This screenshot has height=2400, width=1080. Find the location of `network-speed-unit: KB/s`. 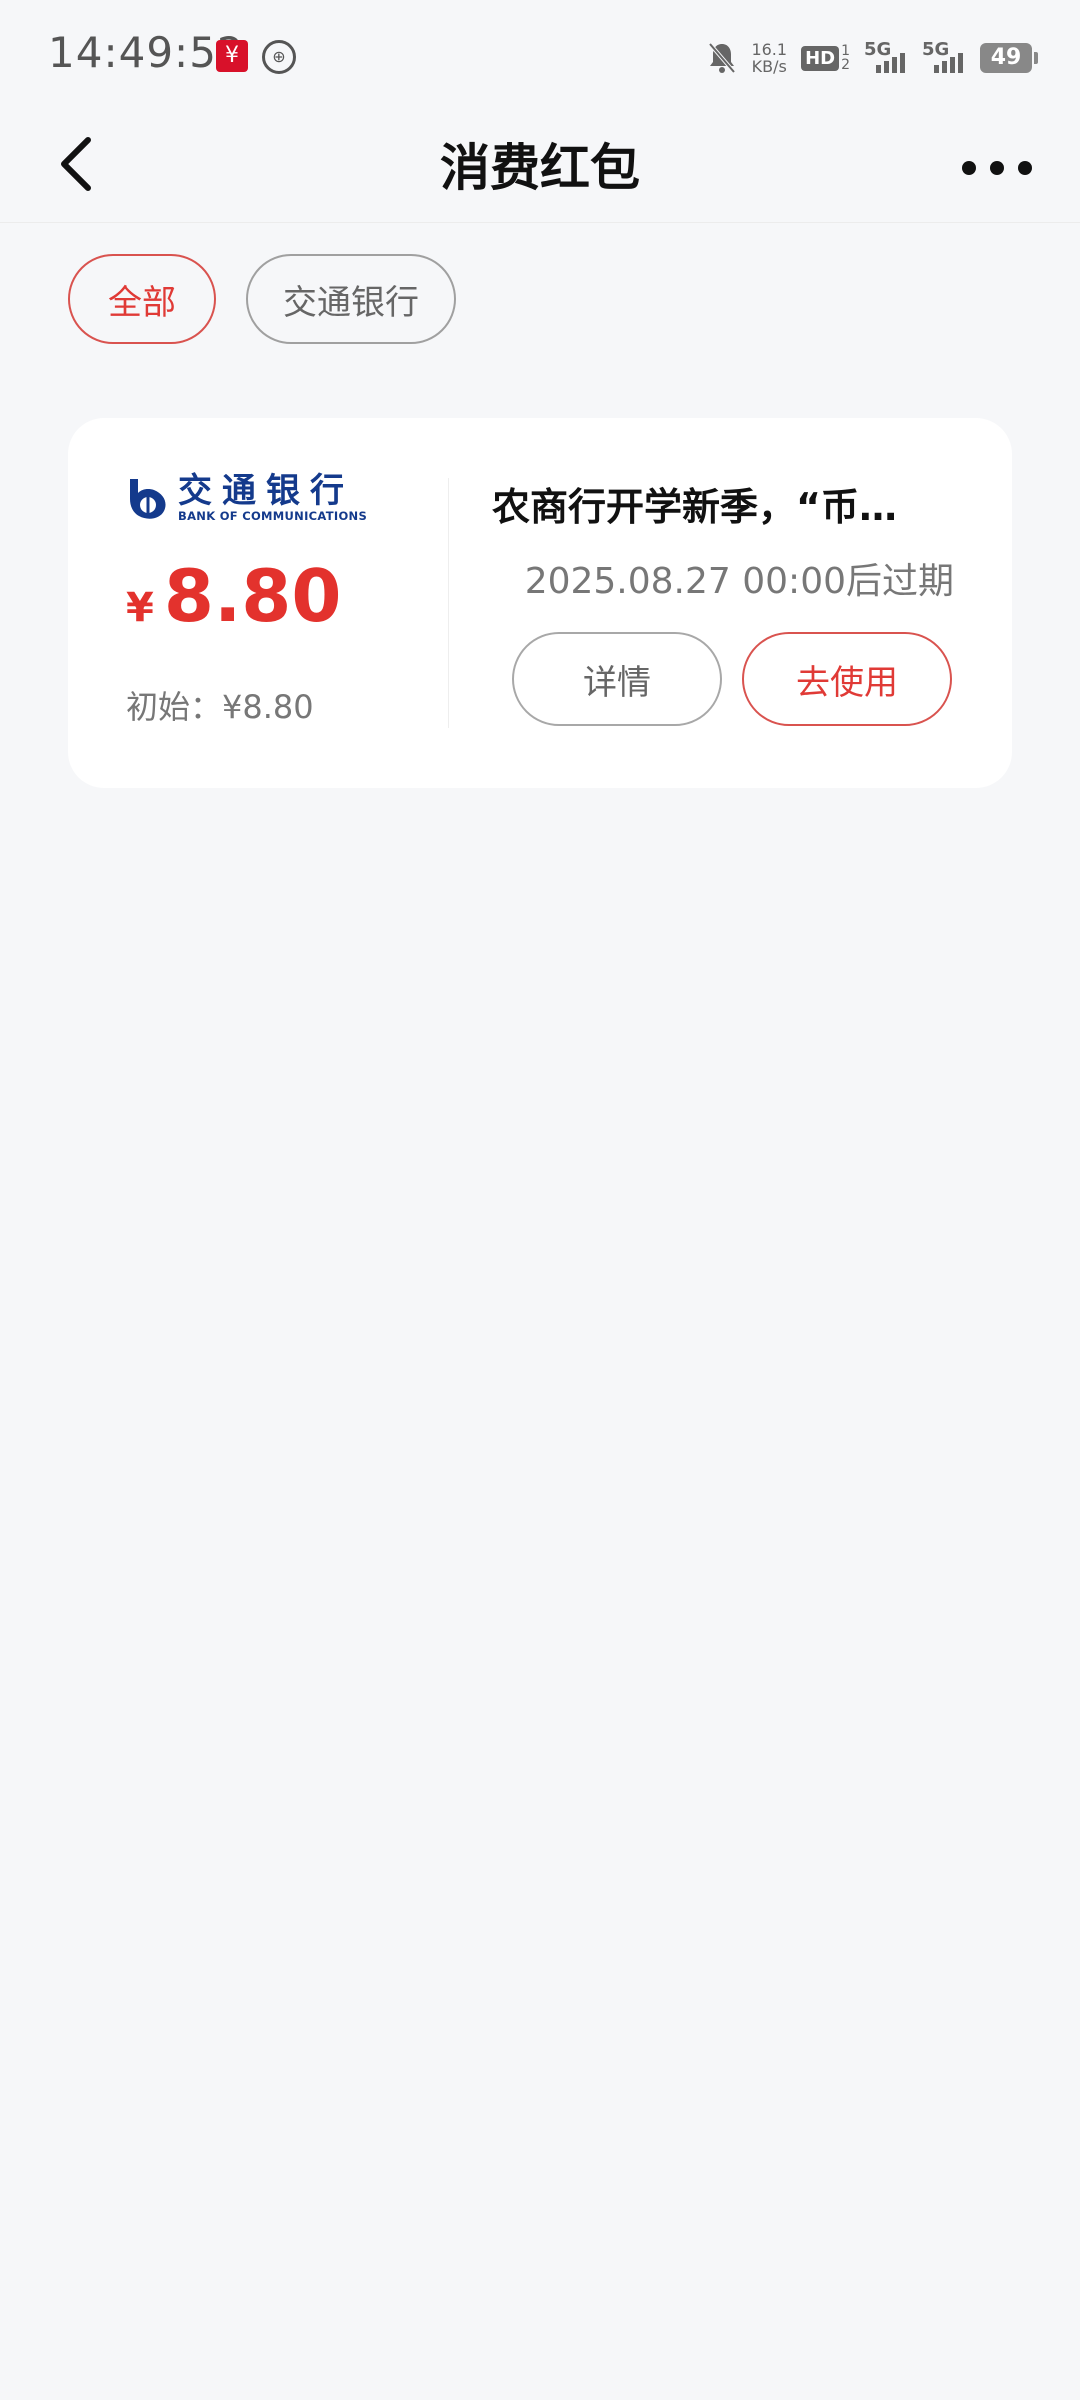

network-speed-unit: KB/s is located at coordinates (769, 66).